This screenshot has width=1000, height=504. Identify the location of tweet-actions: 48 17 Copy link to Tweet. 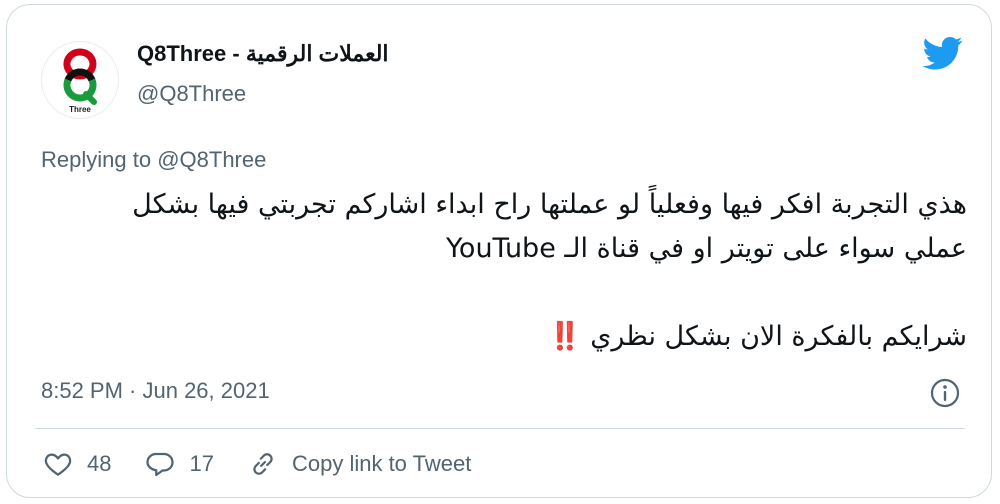
(274, 464).